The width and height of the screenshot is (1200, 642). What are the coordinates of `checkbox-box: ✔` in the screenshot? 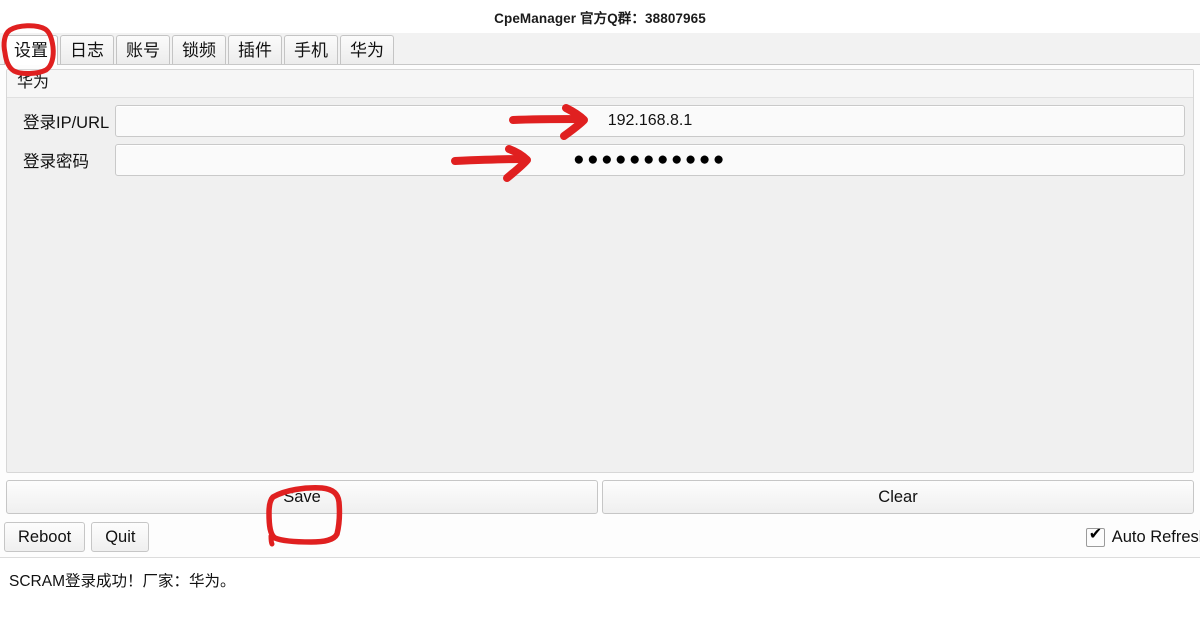 It's located at (1095, 536).